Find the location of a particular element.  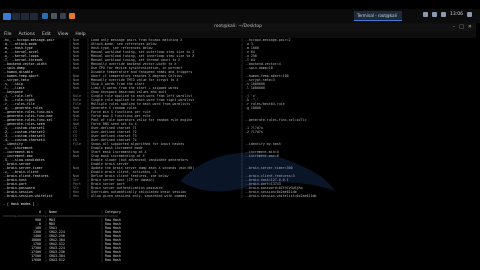

battery-icon is located at coordinates (444, 14).